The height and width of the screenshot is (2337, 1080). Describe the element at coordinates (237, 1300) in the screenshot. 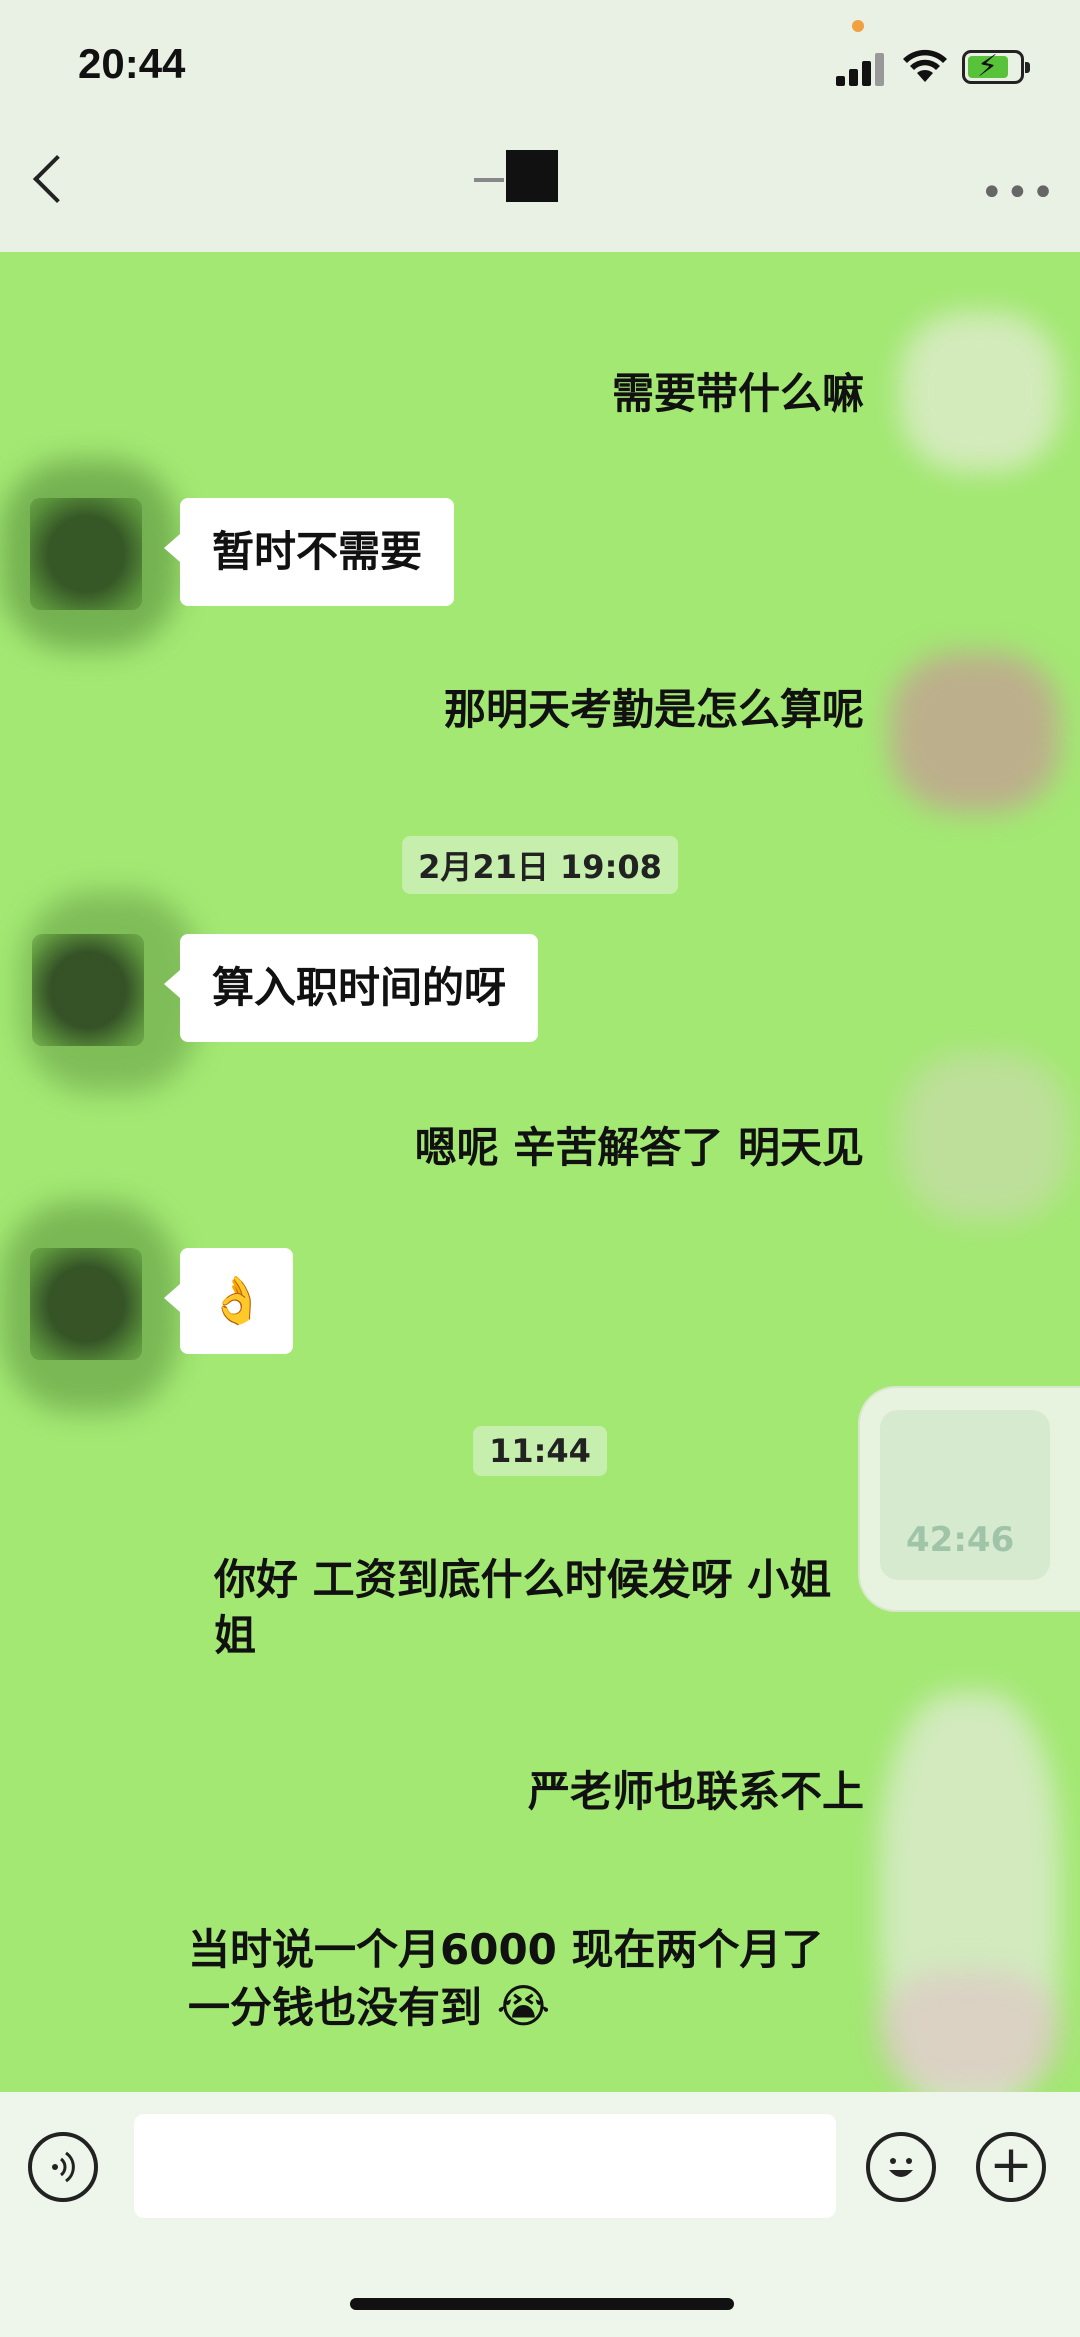

I see `ok-hand-emoji: 👌` at that location.